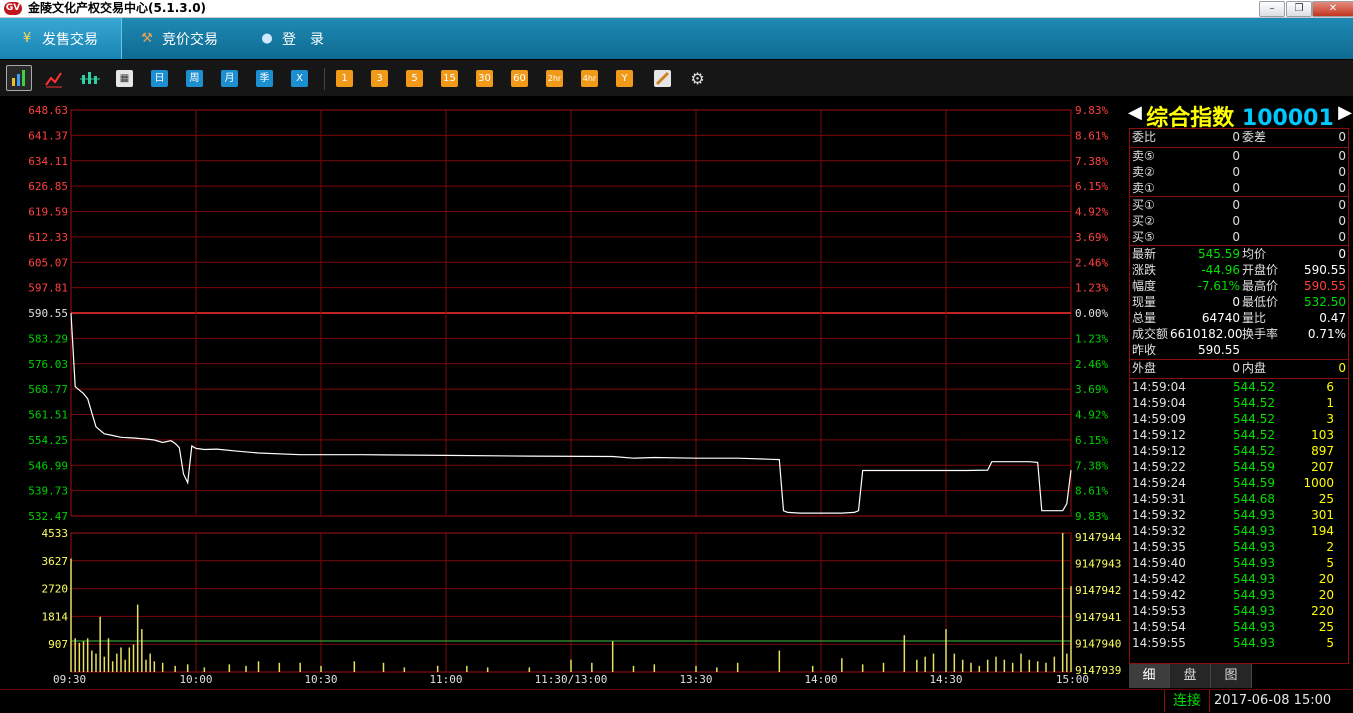 Image resolution: width=1353 pixels, height=713 pixels. Describe the element at coordinates (48, 440) in the screenshot. I see `price-tick-label: 554.25` at that location.